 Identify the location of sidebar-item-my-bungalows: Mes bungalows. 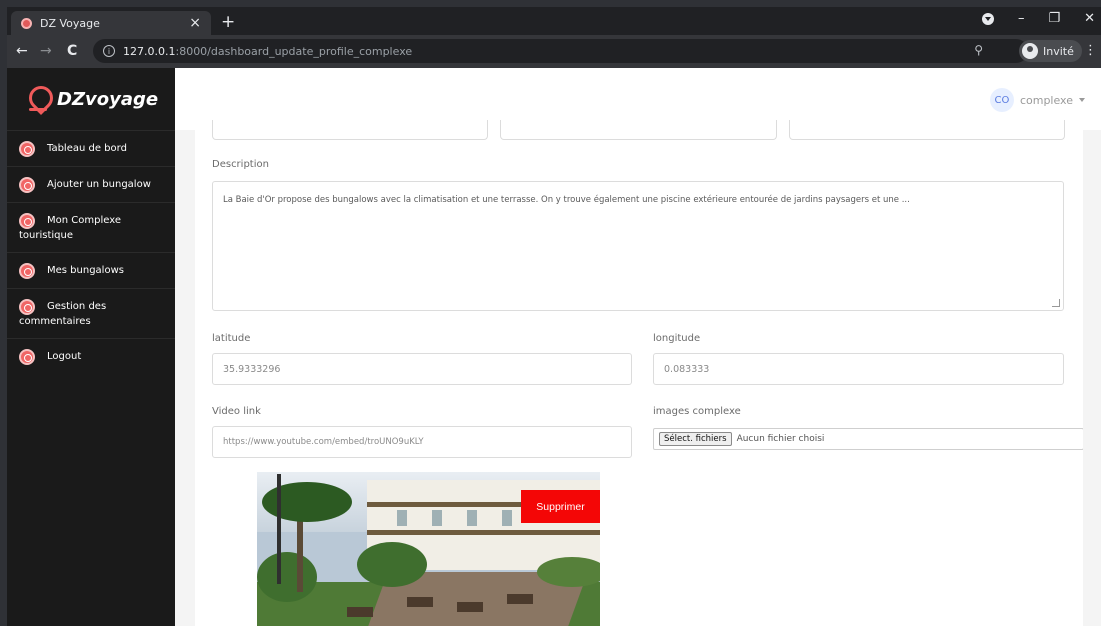
(91, 270).